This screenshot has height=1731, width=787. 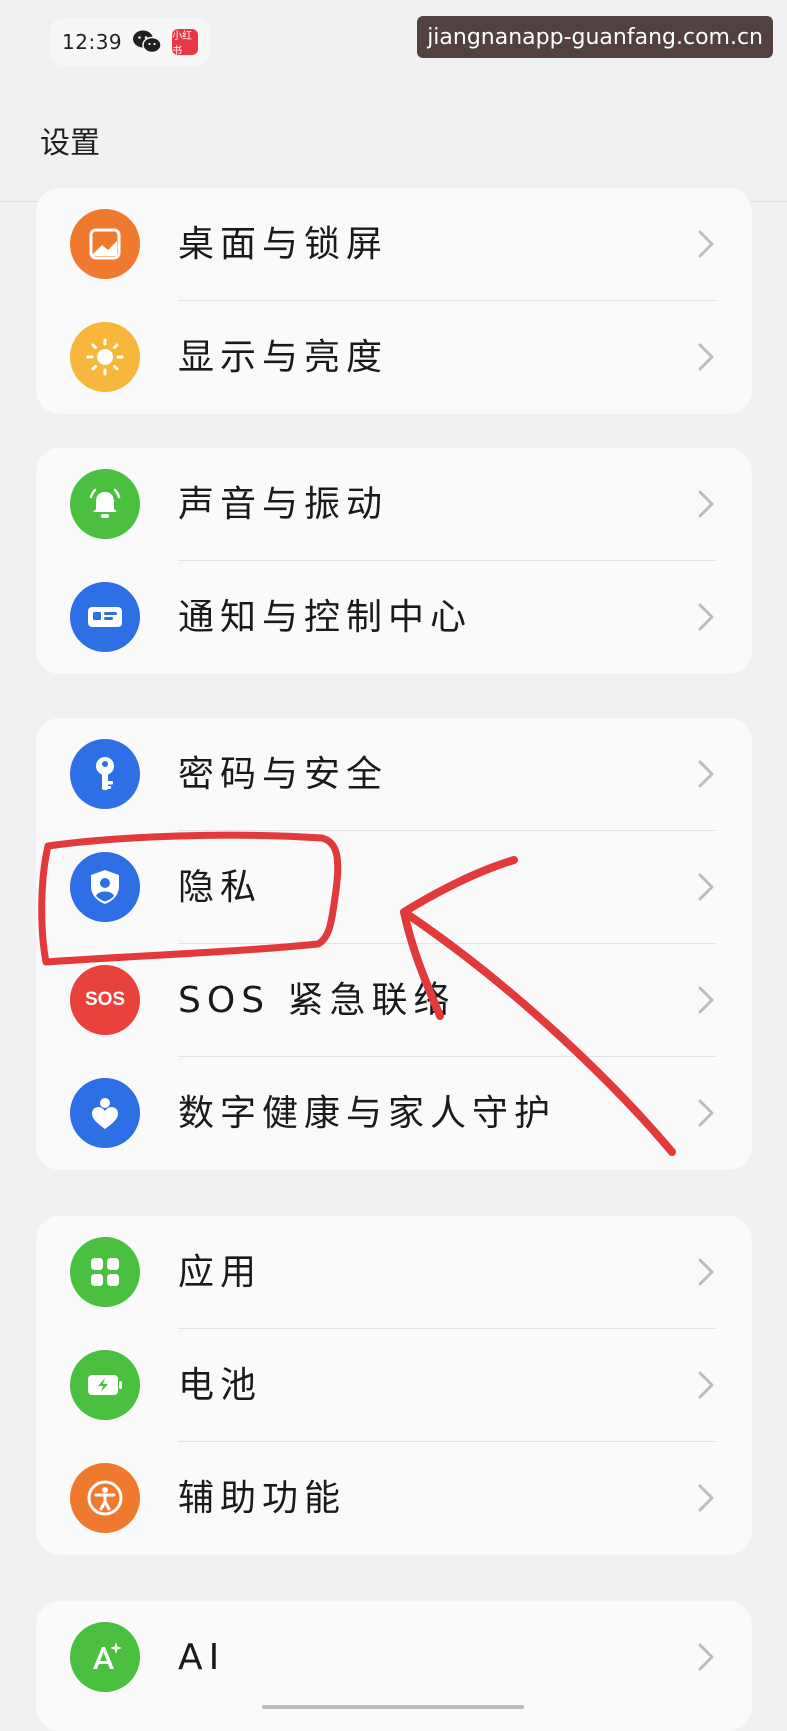 I want to click on status-pill: 12:39 小红书, so click(x=130, y=42).